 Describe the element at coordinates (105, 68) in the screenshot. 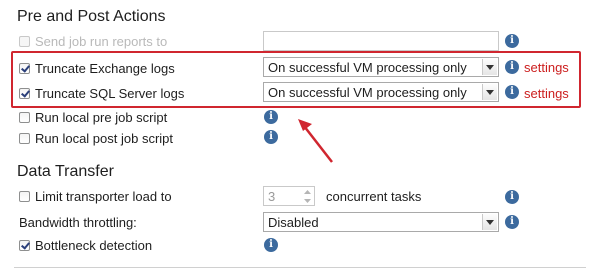

I see `truncate-exchange-label: Truncate Exchange logs` at that location.